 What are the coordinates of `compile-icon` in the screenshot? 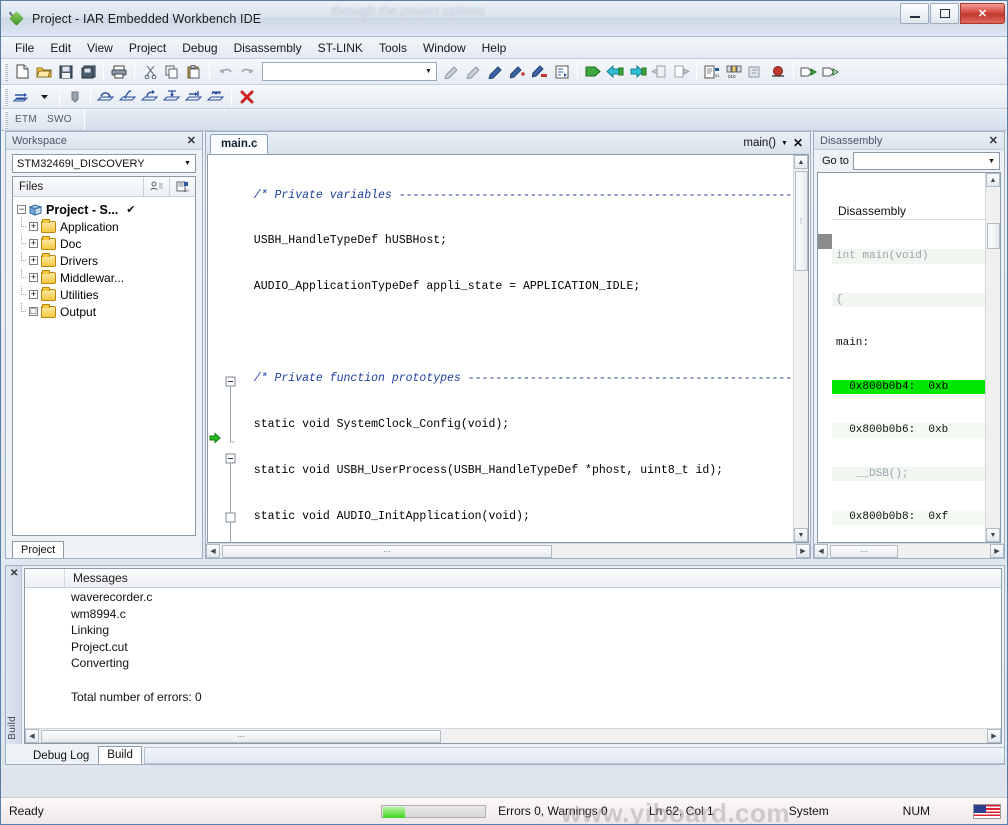 It's located at (593, 72).